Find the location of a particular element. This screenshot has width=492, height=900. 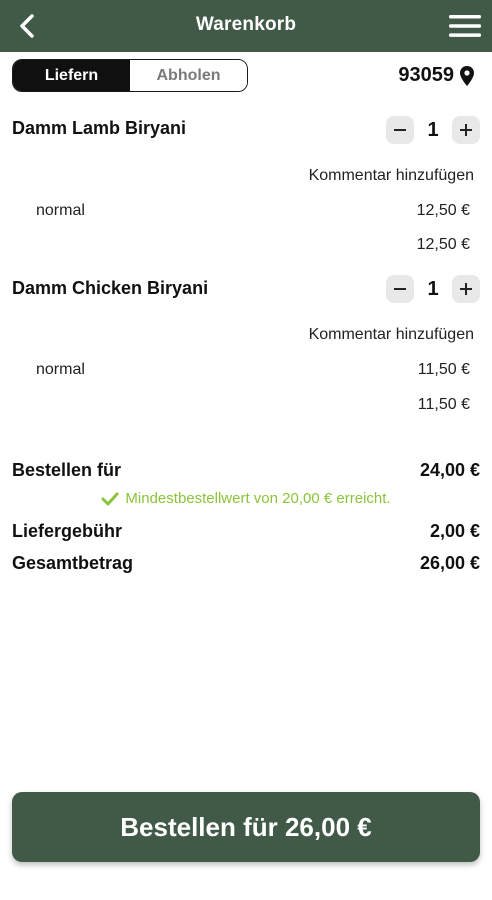

hamburger-menu-icon is located at coordinates (465, 26).